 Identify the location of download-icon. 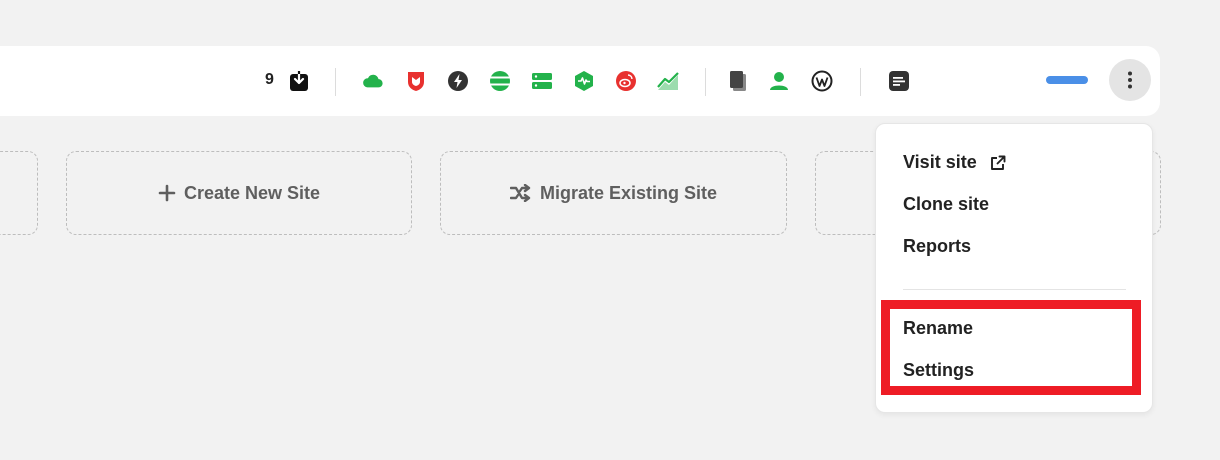
(299, 81).